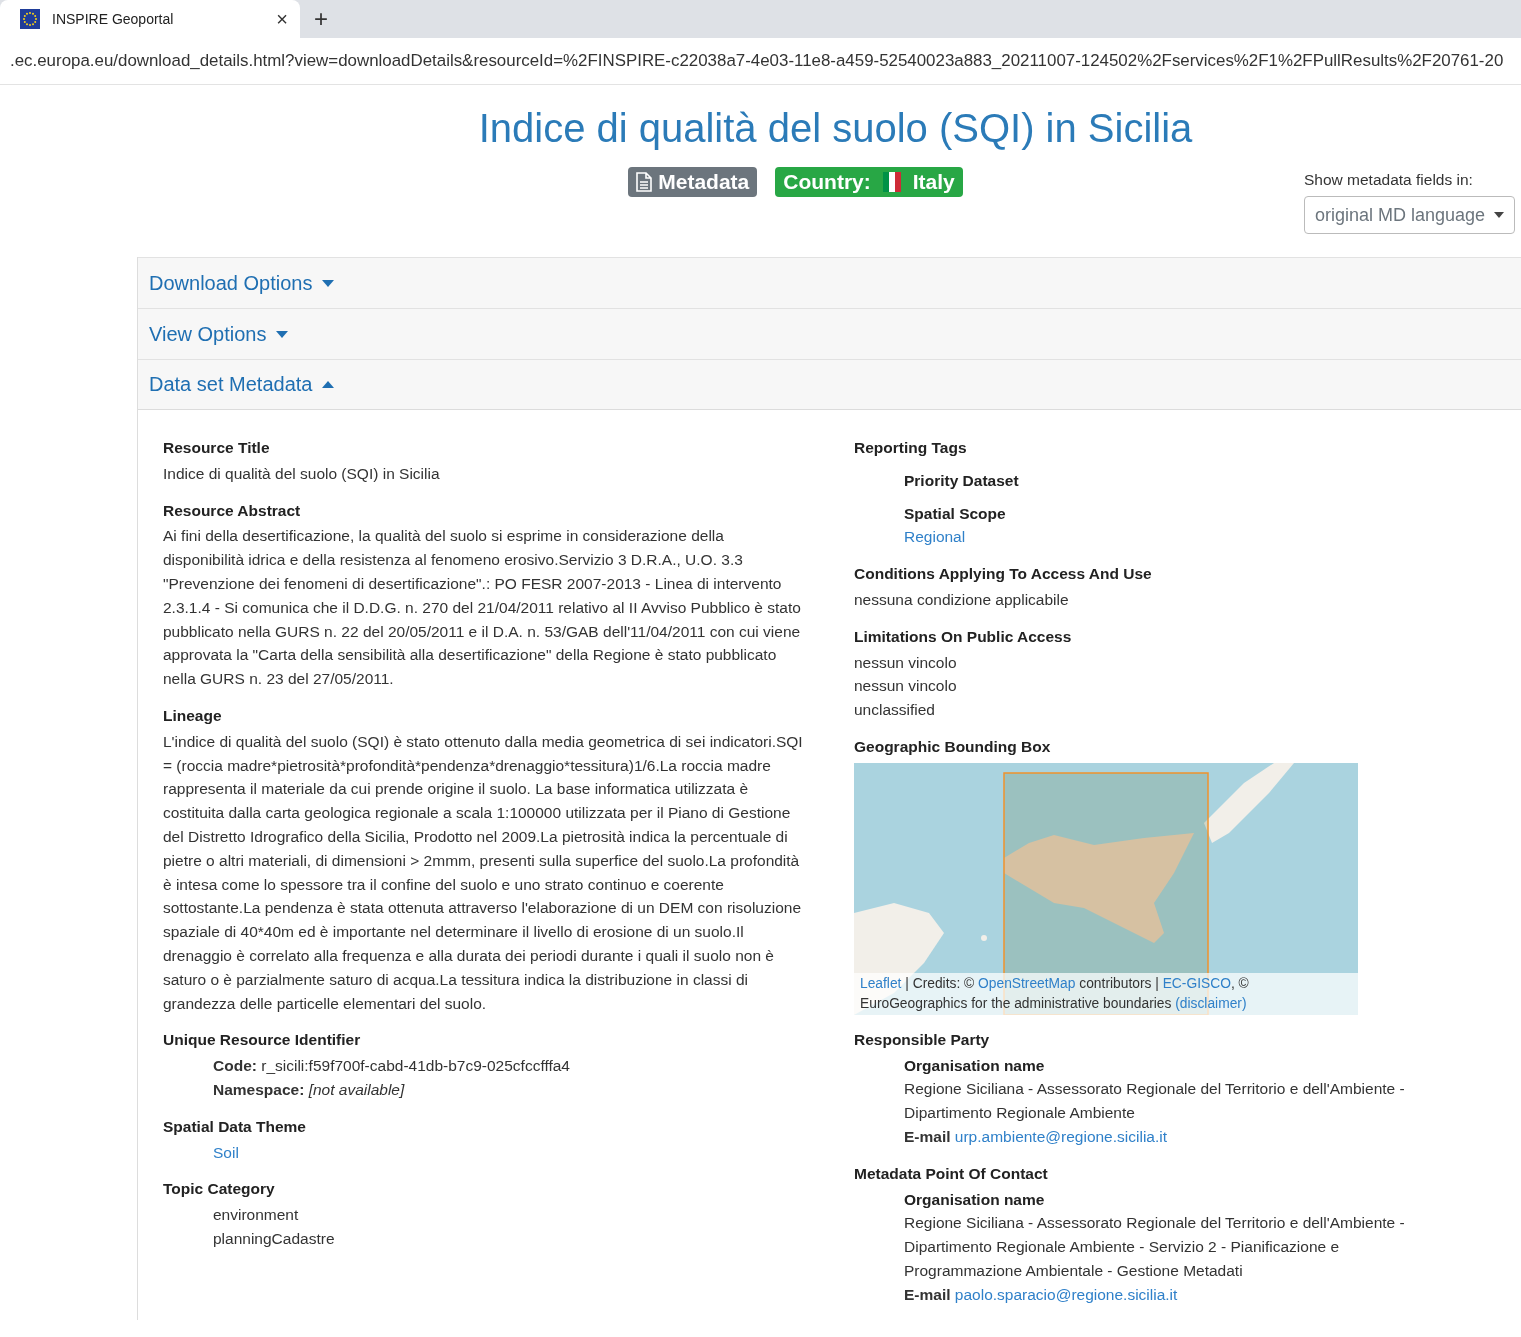 The height and width of the screenshot is (1337, 1521). Describe the element at coordinates (935, 537) in the screenshot. I see `link: Regional` at that location.